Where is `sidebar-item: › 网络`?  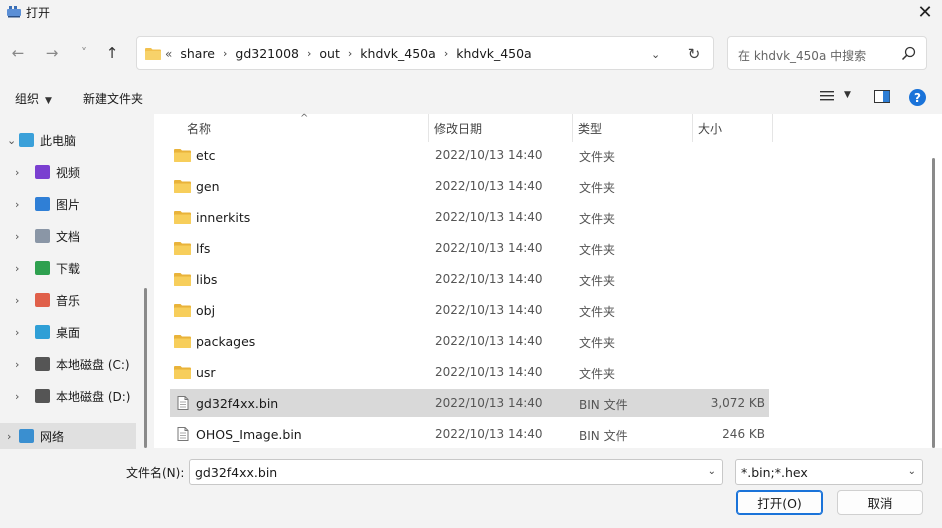
sidebar-item: › 网络 is located at coordinates (68, 436).